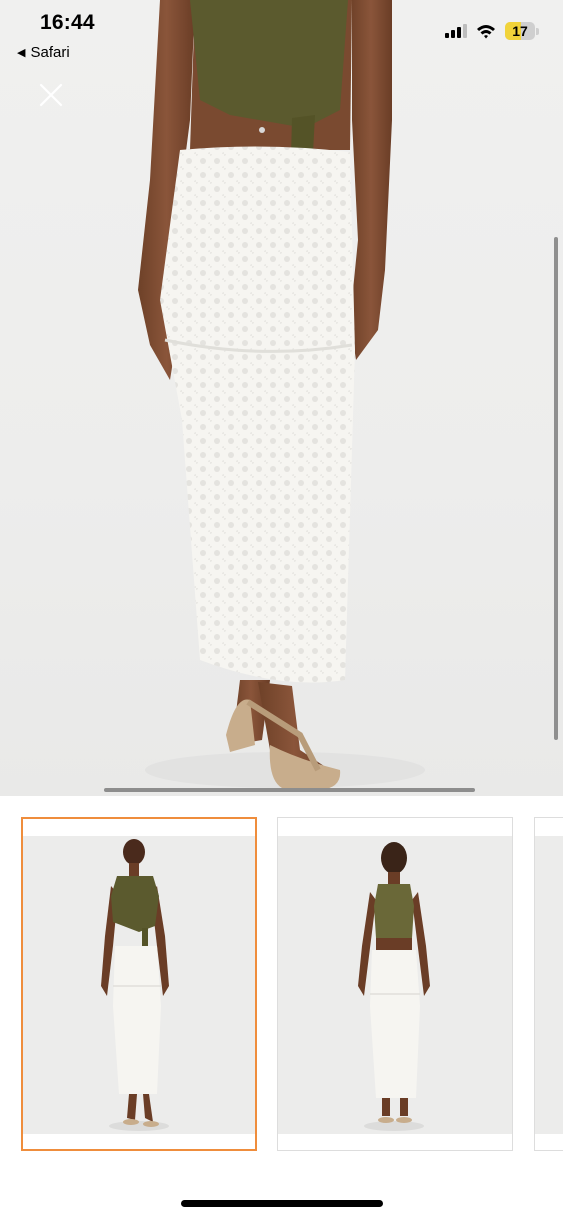 The height and width of the screenshot is (1218, 563). I want to click on back-label: Safari, so click(50, 52).